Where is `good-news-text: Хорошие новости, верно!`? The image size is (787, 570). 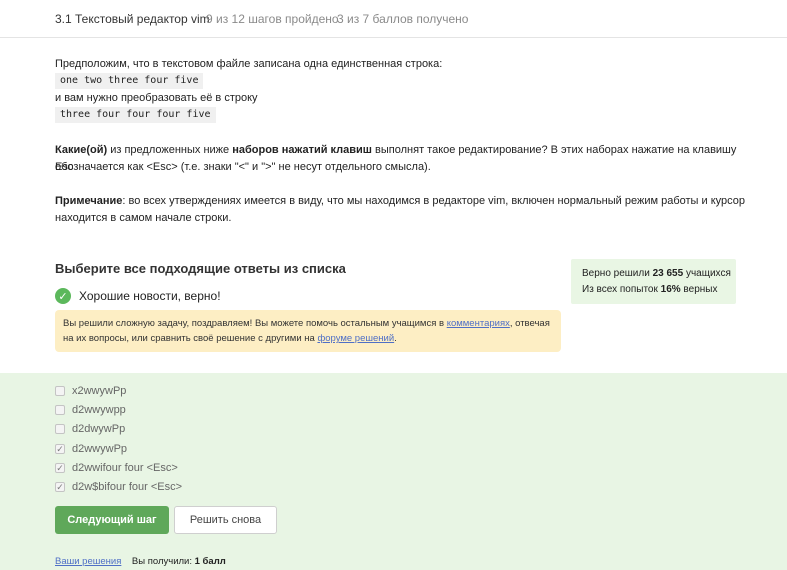 good-news-text: Хорошие новости, верно! is located at coordinates (150, 296).